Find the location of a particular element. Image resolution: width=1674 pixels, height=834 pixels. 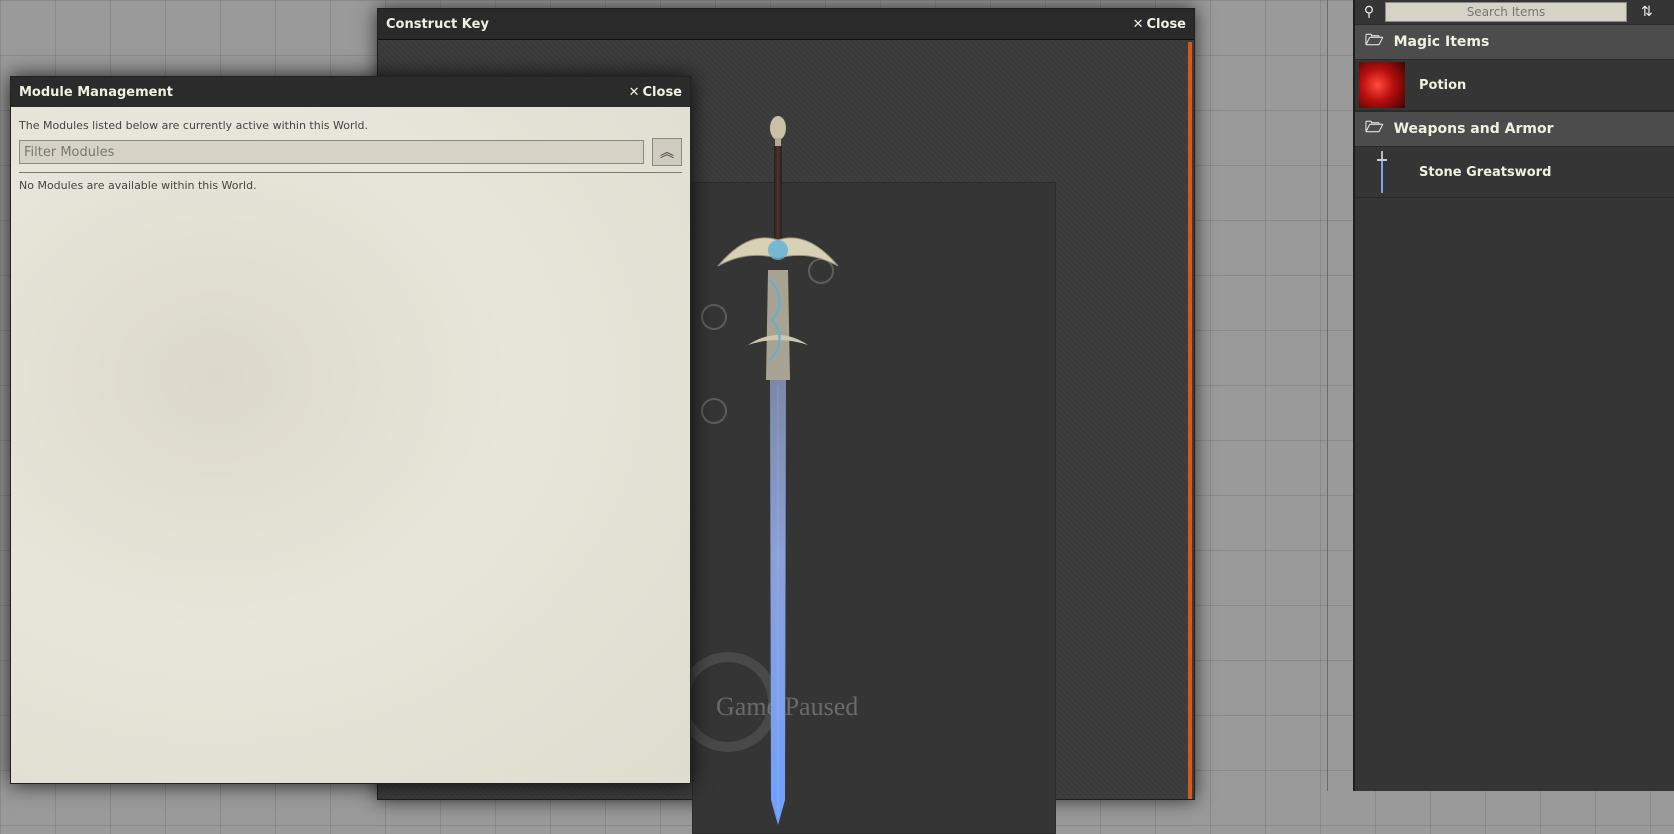

sword-icon is located at coordinates (1382, 172).